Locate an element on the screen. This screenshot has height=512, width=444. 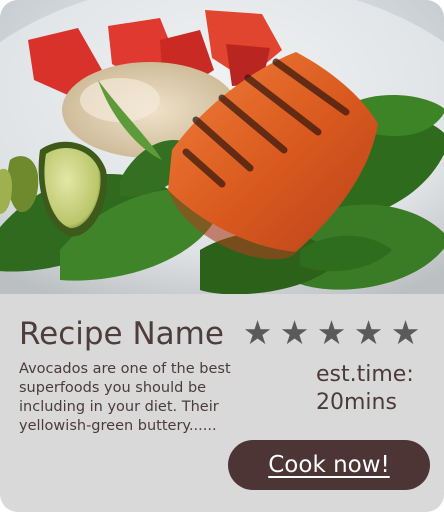
rating-stars: ★ ★ ★ ★ ★ is located at coordinates (331, 333).